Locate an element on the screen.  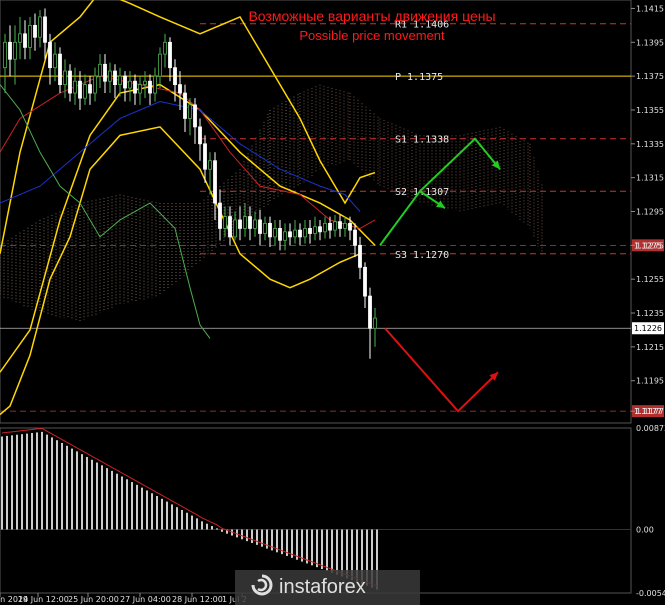
osc-tick-label: -0.00546 is located at coordinates (650, 593).